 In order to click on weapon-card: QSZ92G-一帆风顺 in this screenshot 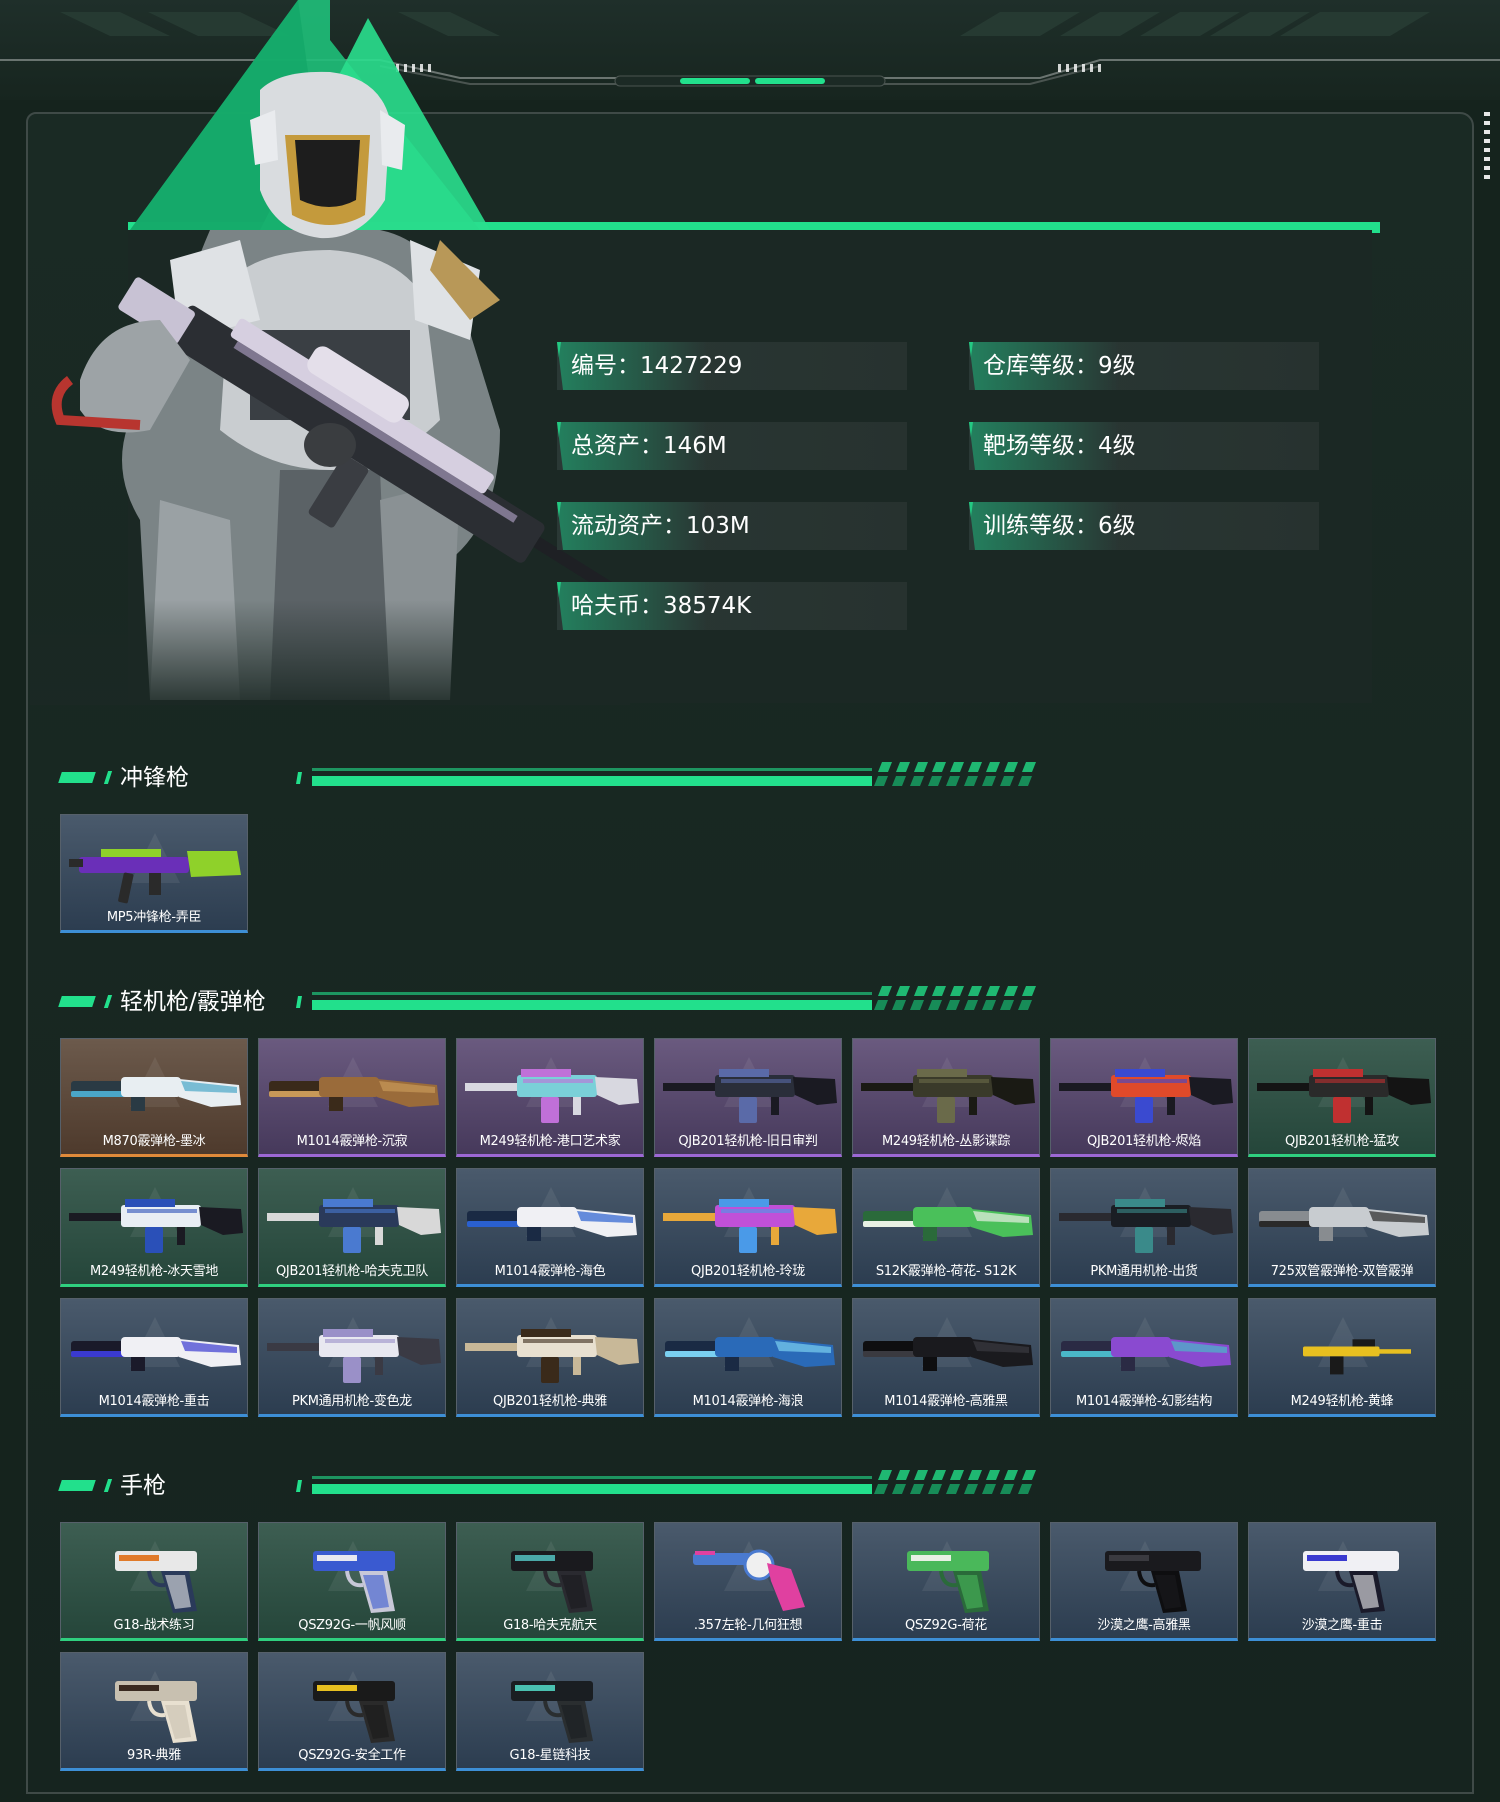, I will do `click(352, 1581)`.